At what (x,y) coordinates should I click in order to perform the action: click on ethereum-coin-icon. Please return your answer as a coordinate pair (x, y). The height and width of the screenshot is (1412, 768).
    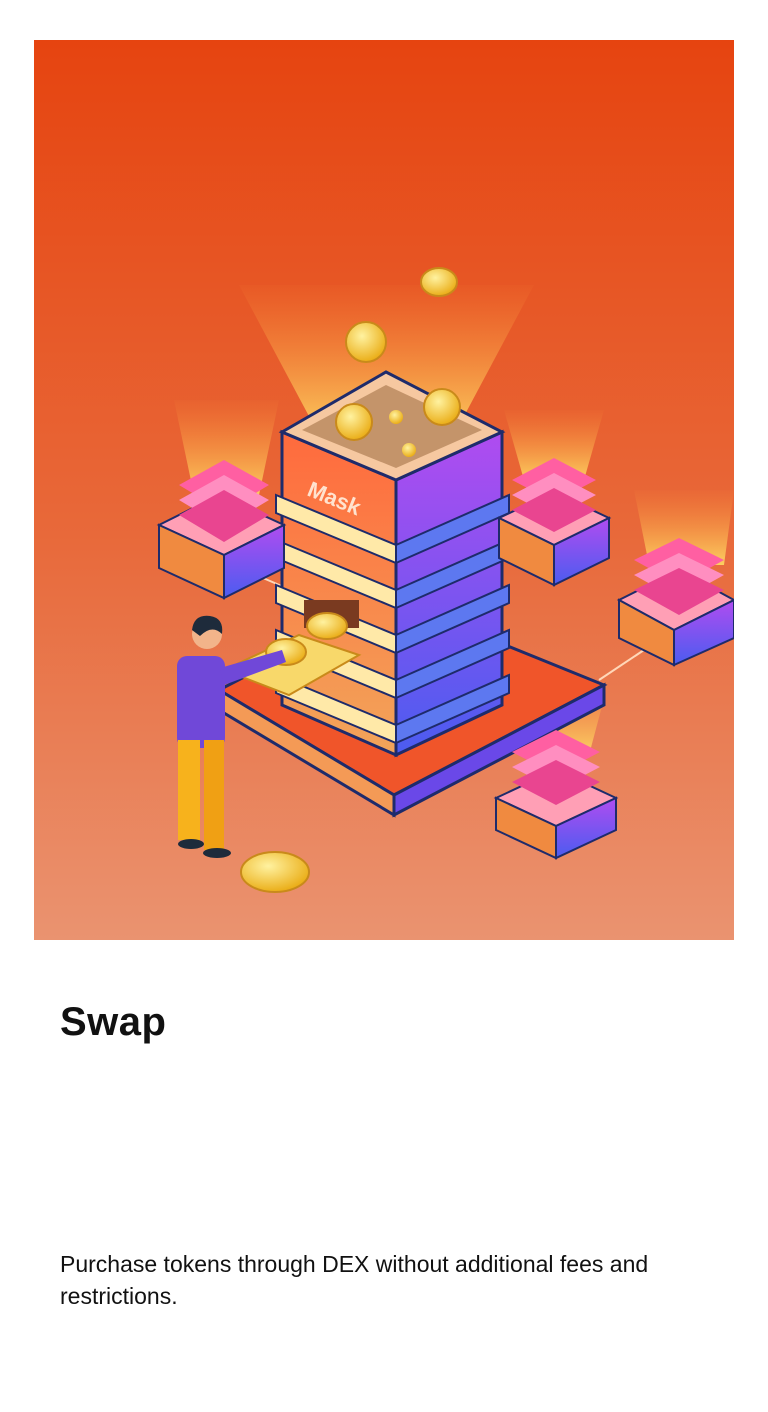
    Looking at the image, I should click on (275, 872).